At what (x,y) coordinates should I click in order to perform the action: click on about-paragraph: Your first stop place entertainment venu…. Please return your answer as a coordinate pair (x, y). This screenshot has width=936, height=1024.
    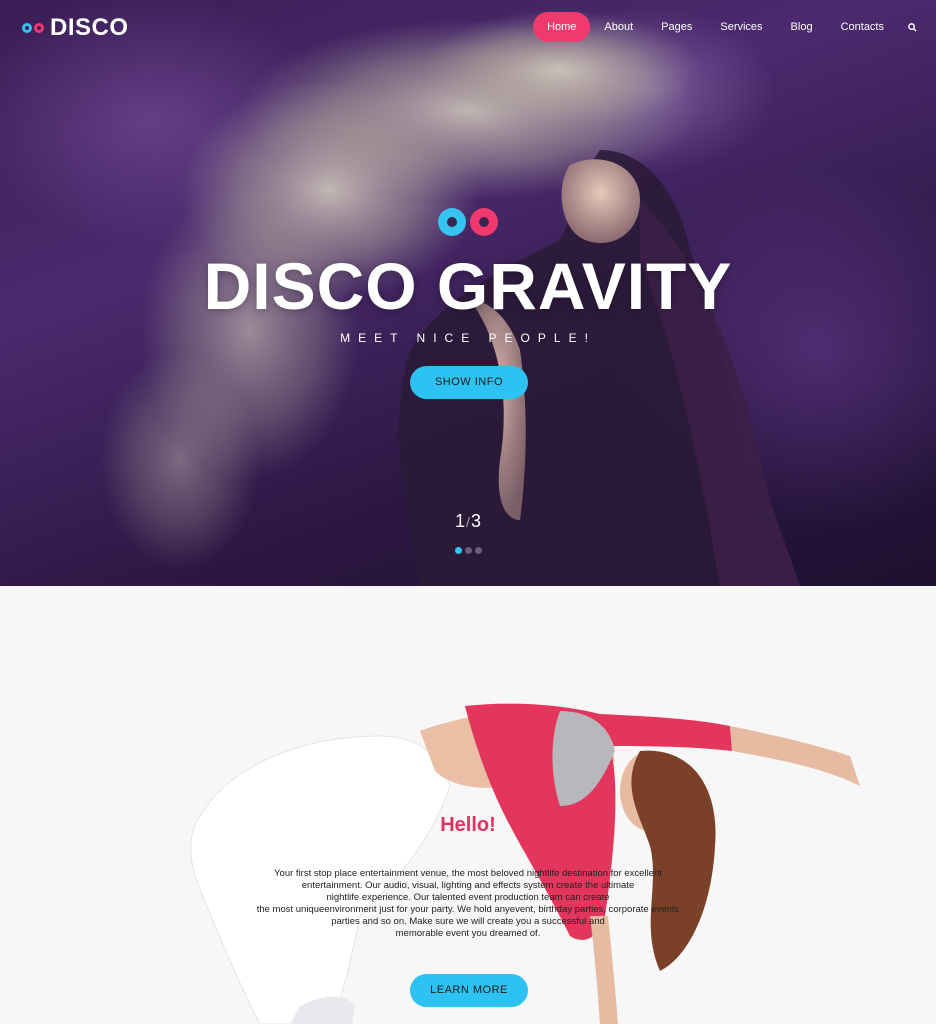
    Looking at the image, I should click on (468, 904).